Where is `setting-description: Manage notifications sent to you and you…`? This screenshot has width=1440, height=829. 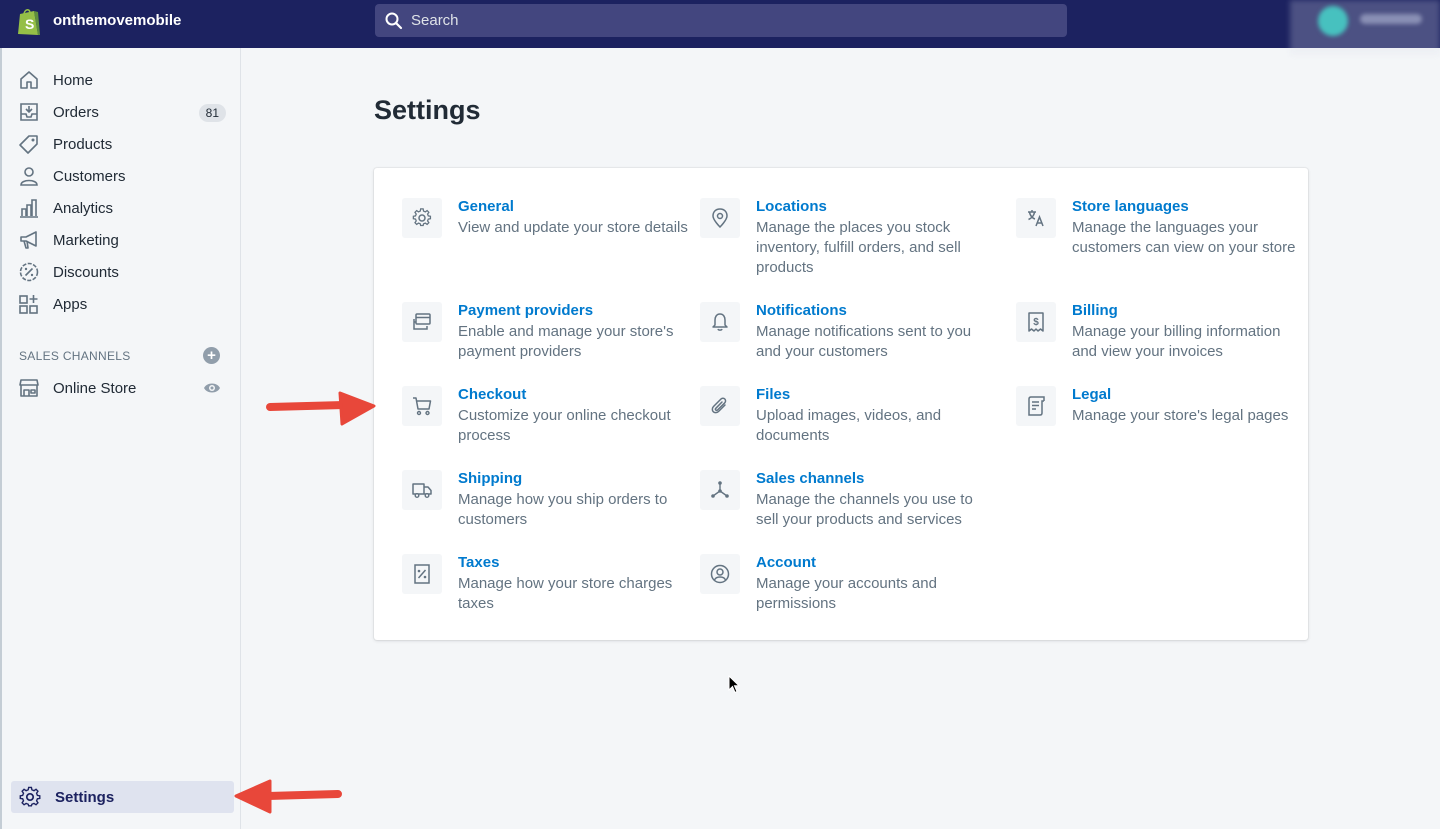 setting-description: Manage notifications sent to you and you… is located at coordinates (864, 341).